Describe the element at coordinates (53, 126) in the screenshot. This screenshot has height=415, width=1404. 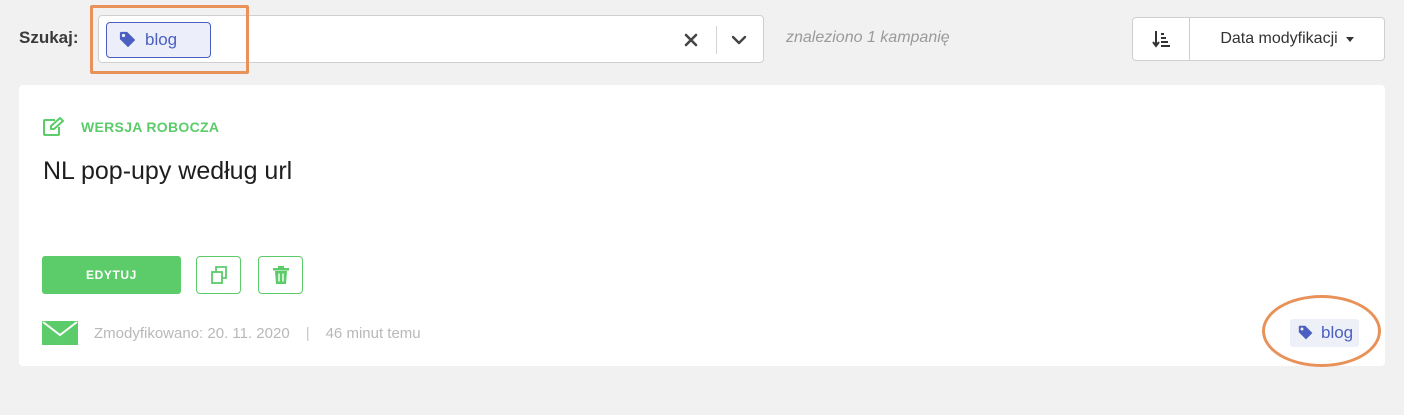
I see `edit-icon` at that location.